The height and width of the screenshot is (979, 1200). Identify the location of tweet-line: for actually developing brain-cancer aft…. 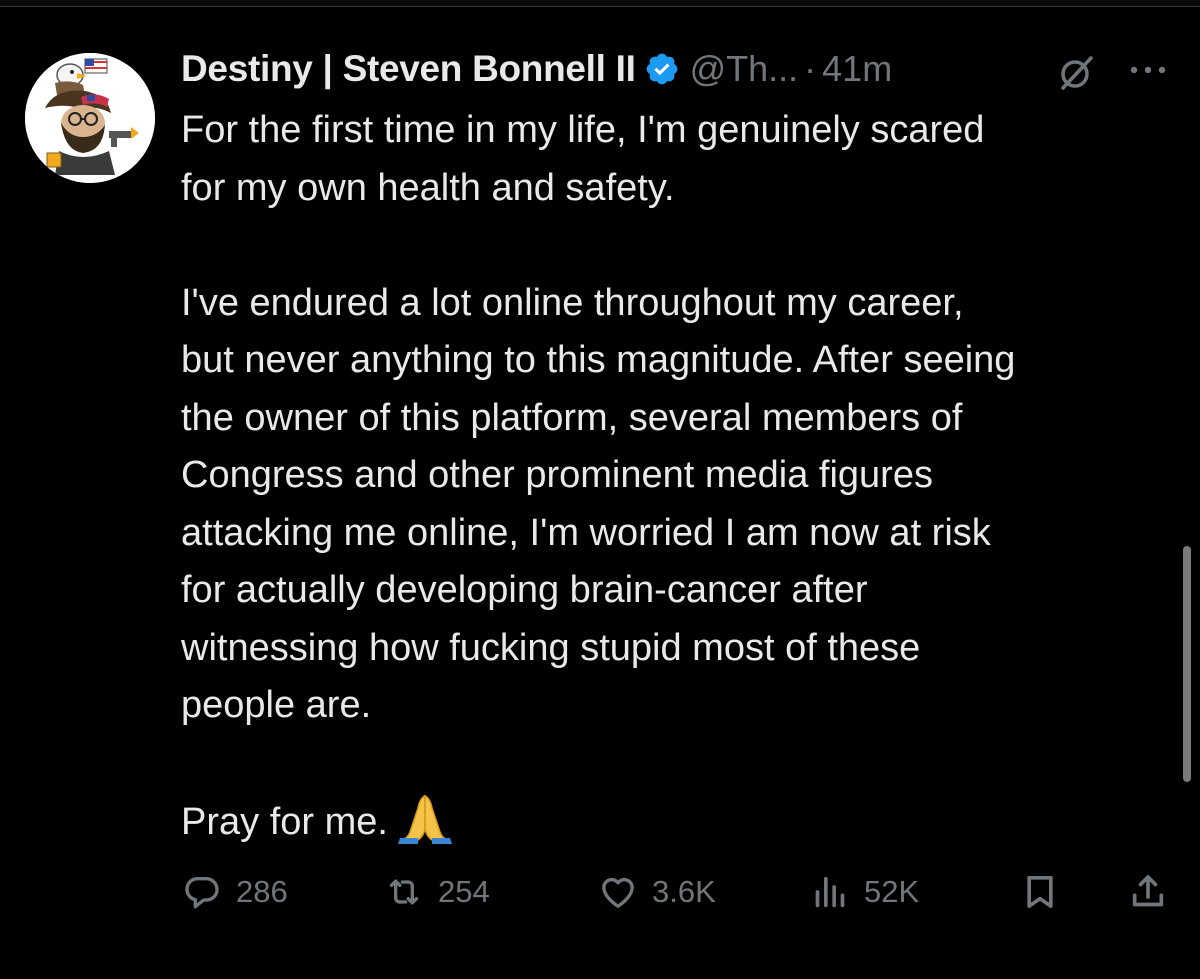
(524, 590).